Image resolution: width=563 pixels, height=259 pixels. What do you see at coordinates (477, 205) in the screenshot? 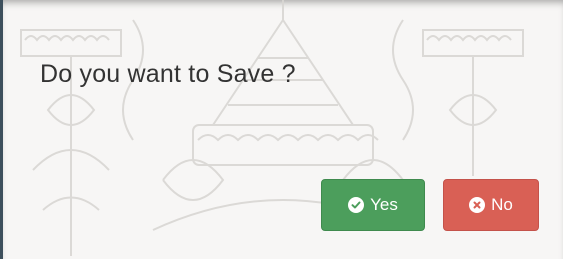
I see `times-circle-icon` at bounding box center [477, 205].